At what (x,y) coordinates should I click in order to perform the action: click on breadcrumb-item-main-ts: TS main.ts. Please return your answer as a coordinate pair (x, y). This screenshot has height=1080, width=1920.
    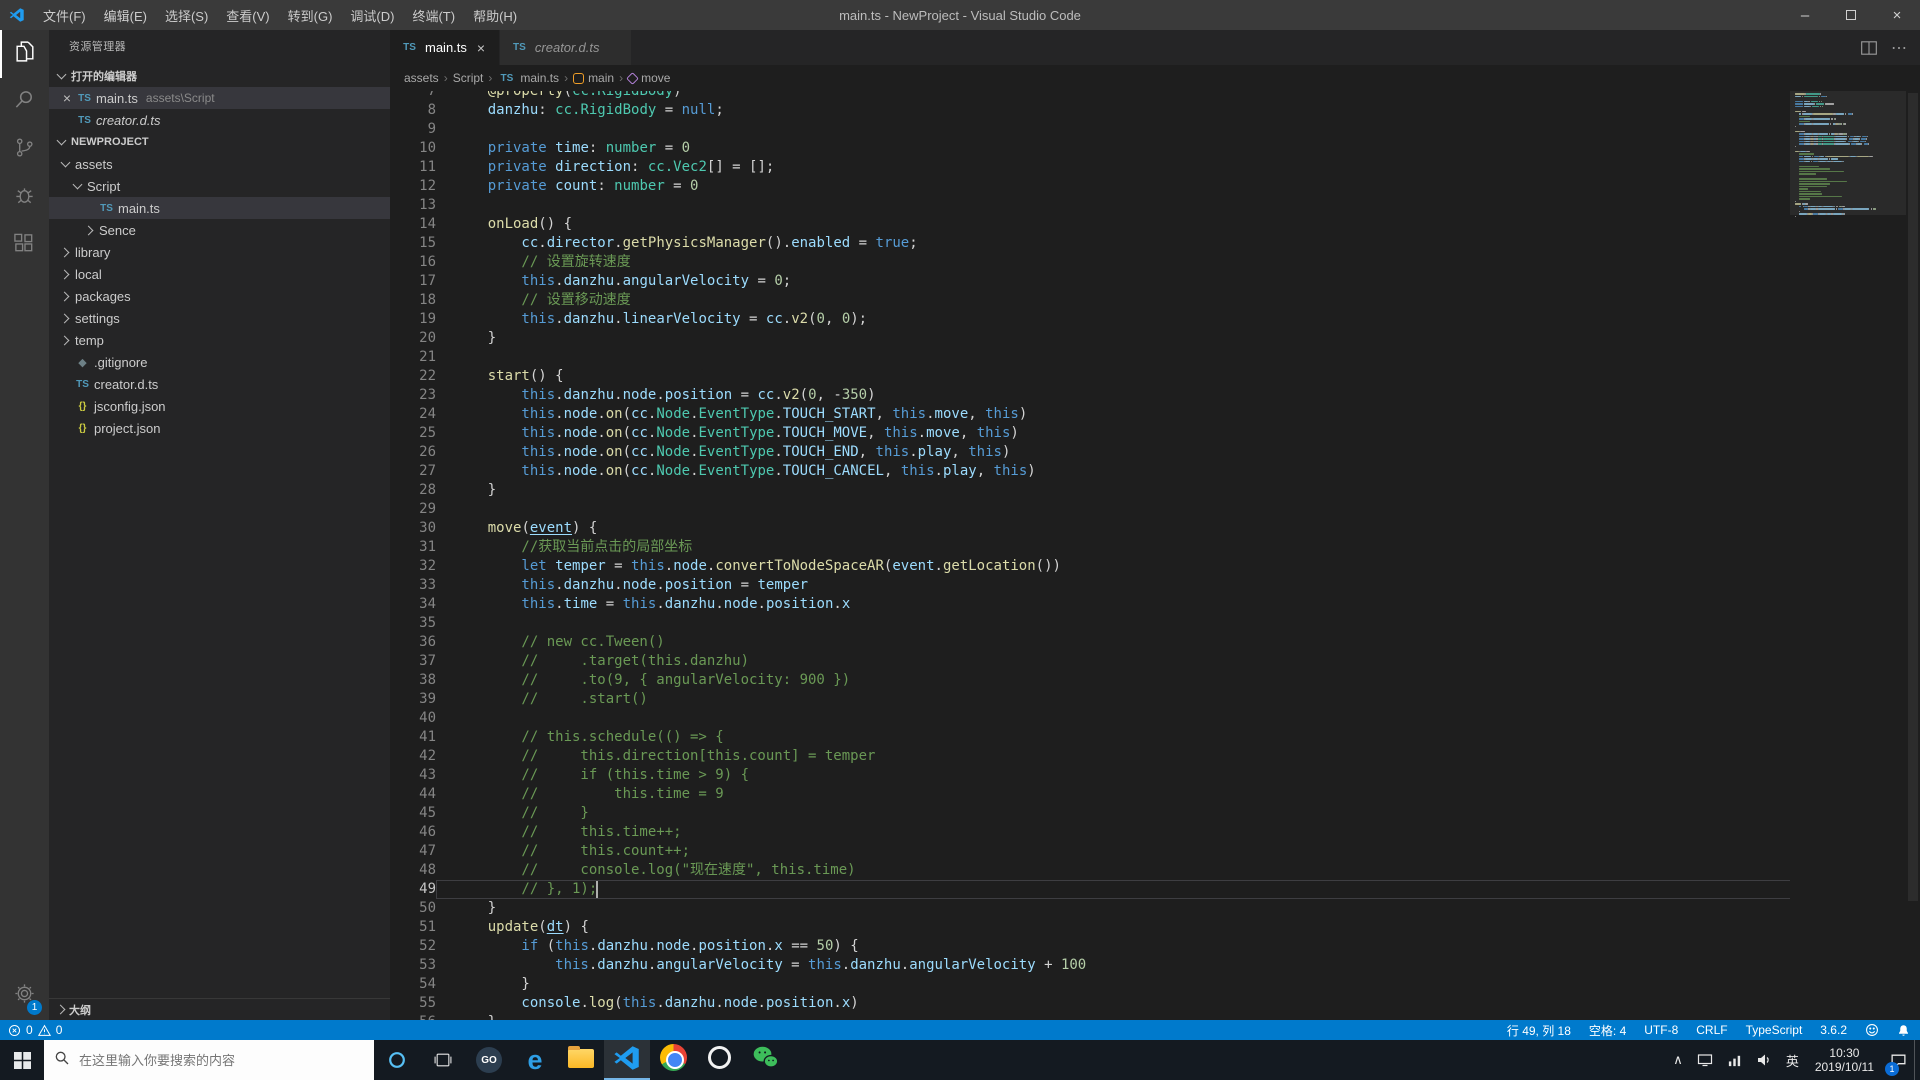
    Looking at the image, I should click on (528, 78).